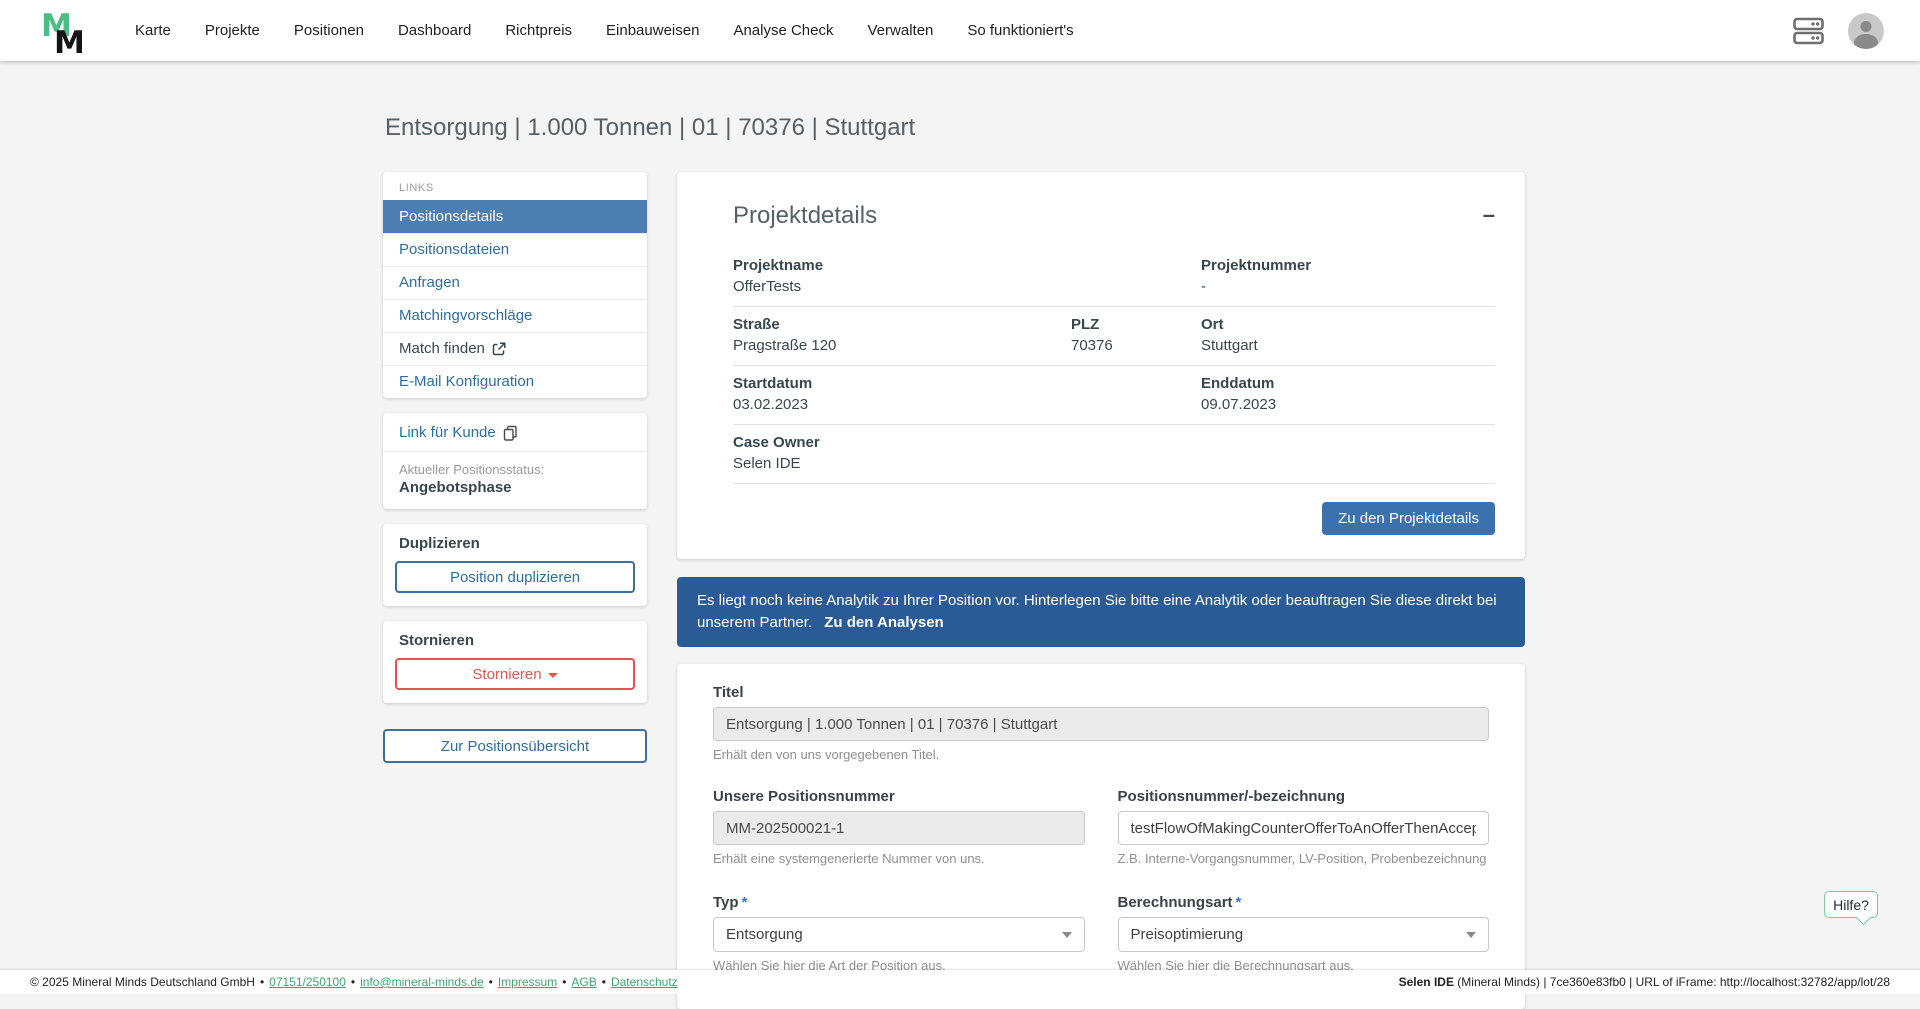 This screenshot has height=1009, width=1920. What do you see at coordinates (805, 215) in the screenshot?
I see `project-details-title: Projektdetails` at bounding box center [805, 215].